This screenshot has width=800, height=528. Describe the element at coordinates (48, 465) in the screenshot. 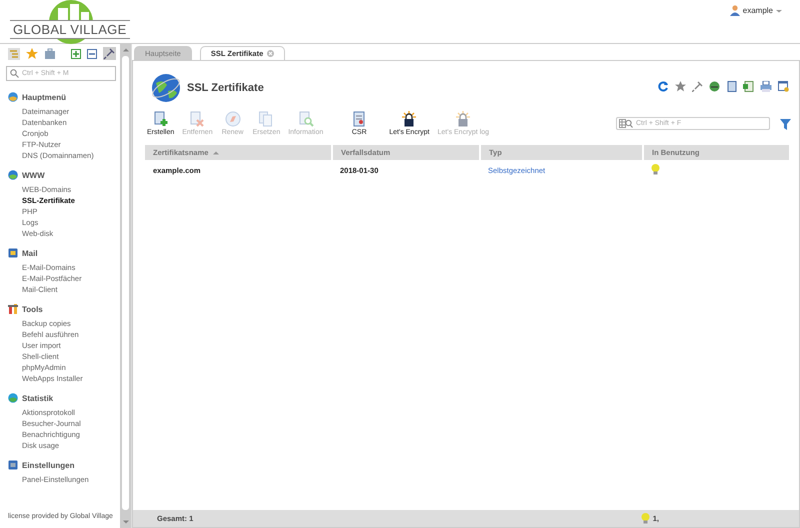

I see `section-title: Einstellungen` at that location.